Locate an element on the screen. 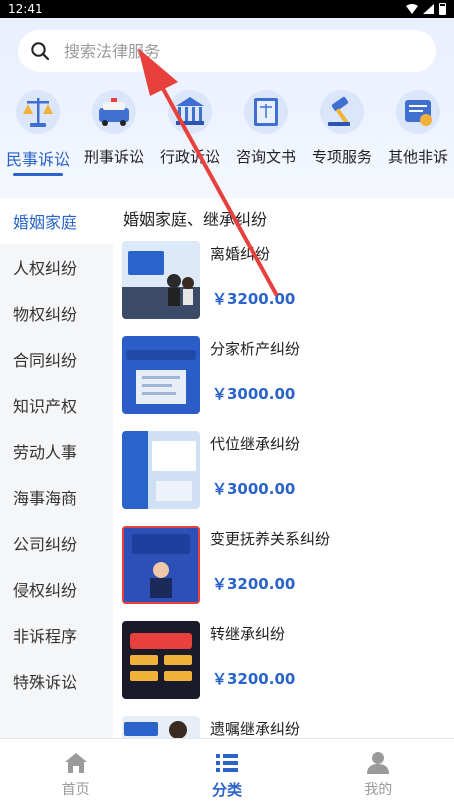 The image size is (454, 807). category-label: 民事诉讼 is located at coordinates (37, 159).